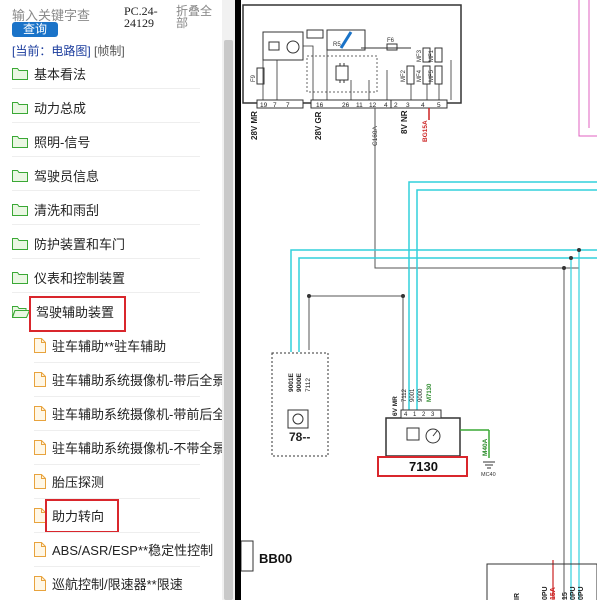 The image size is (597, 600). I want to click on pc-code: PC.24-24129, so click(141, 17).